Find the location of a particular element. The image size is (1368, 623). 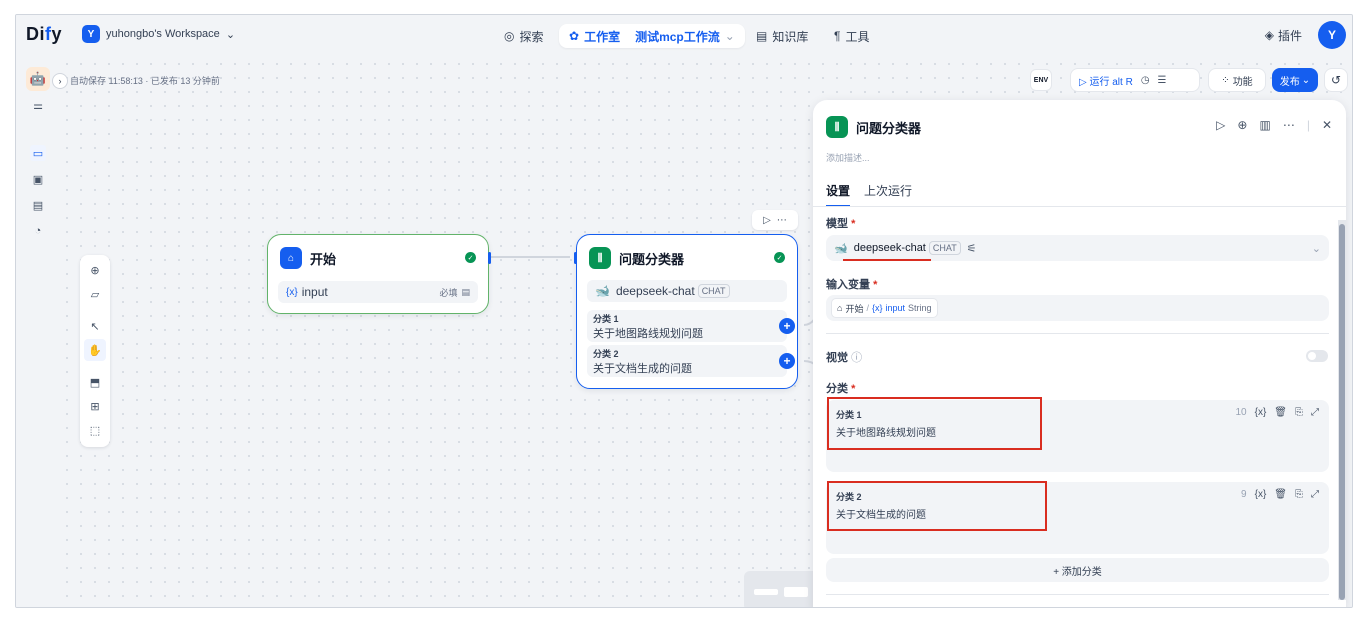

classes-label: 分类 * is located at coordinates (841, 389).